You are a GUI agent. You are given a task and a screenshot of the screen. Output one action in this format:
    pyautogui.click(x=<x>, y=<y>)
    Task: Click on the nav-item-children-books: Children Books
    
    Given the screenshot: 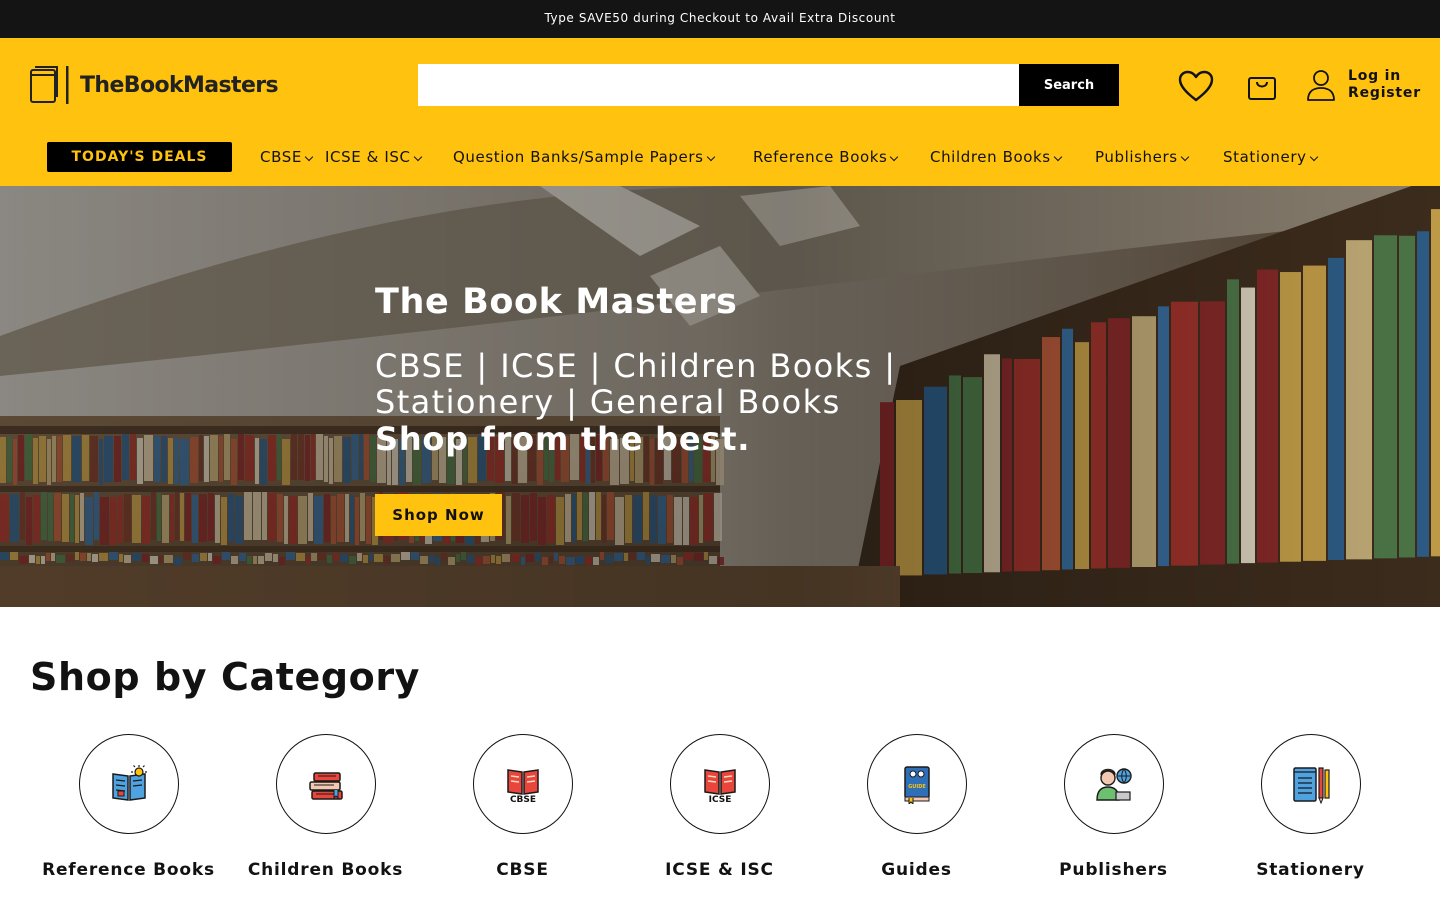 What is the action you would take?
    pyautogui.click(x=996, y=157)
    